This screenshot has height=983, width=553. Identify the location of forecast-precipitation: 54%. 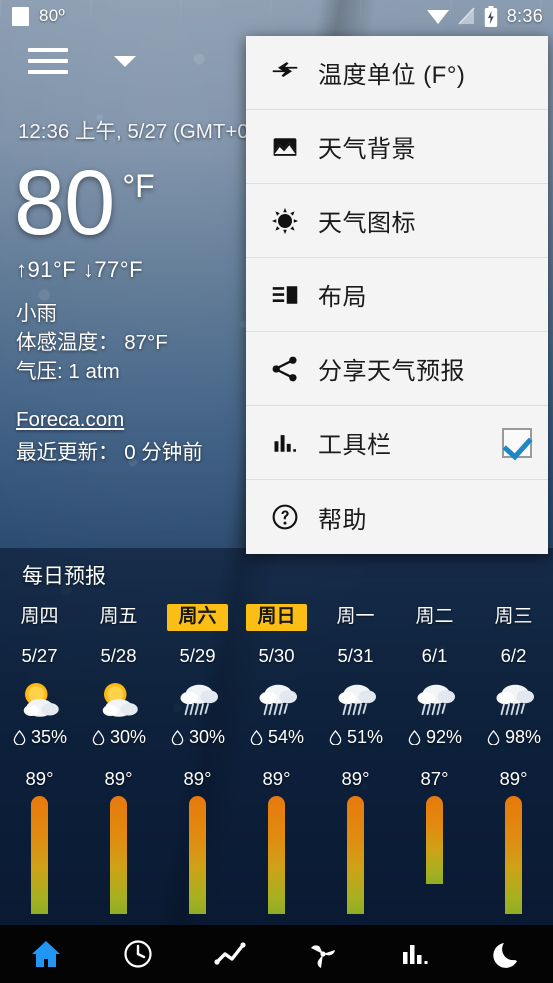
(276, 737).